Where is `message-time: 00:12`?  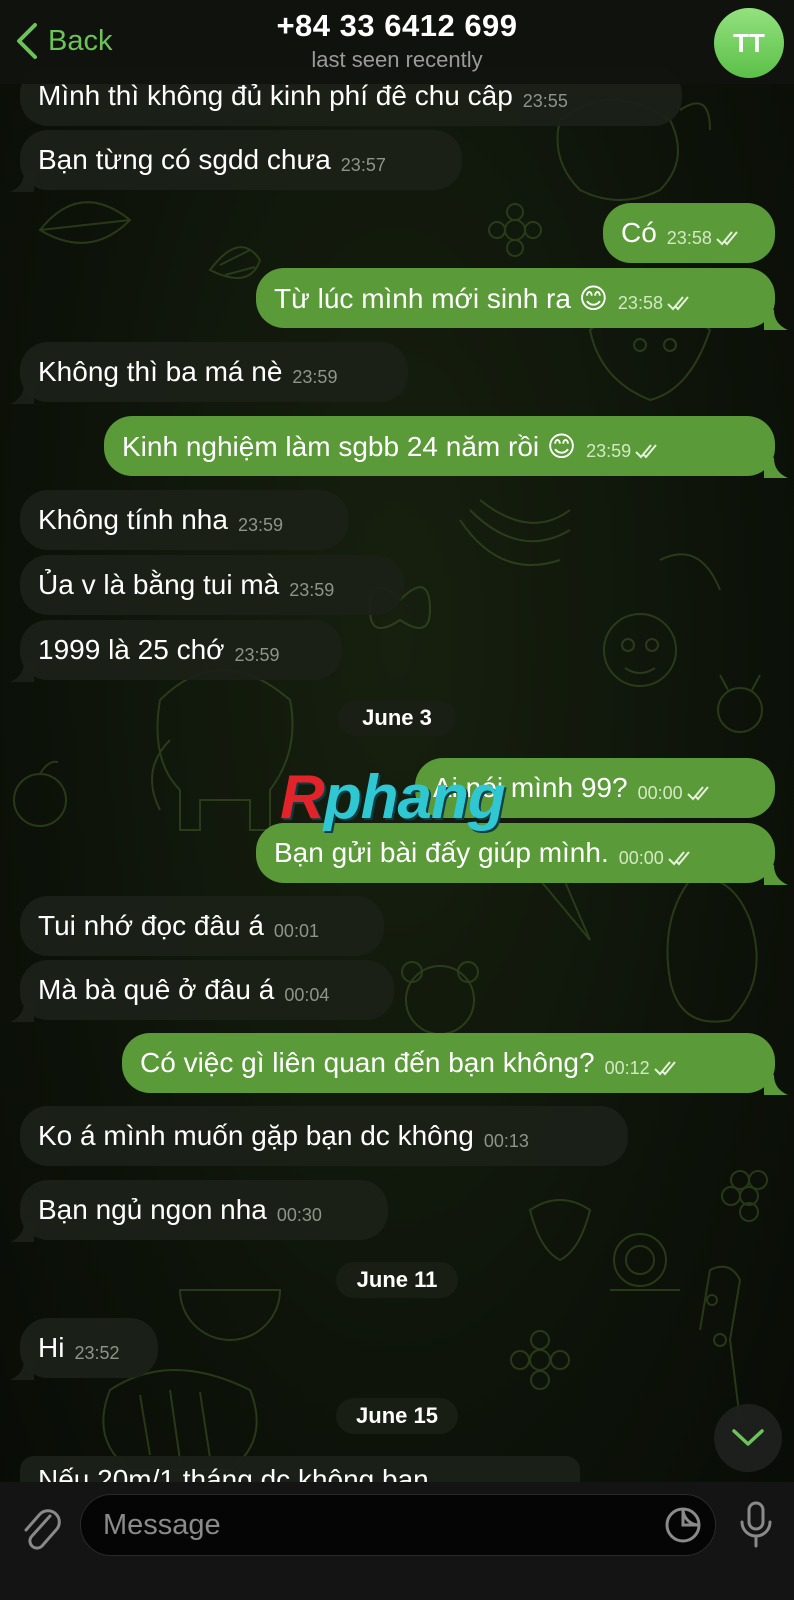 message-time: 00:12 is located at coordinates (627, 1067).